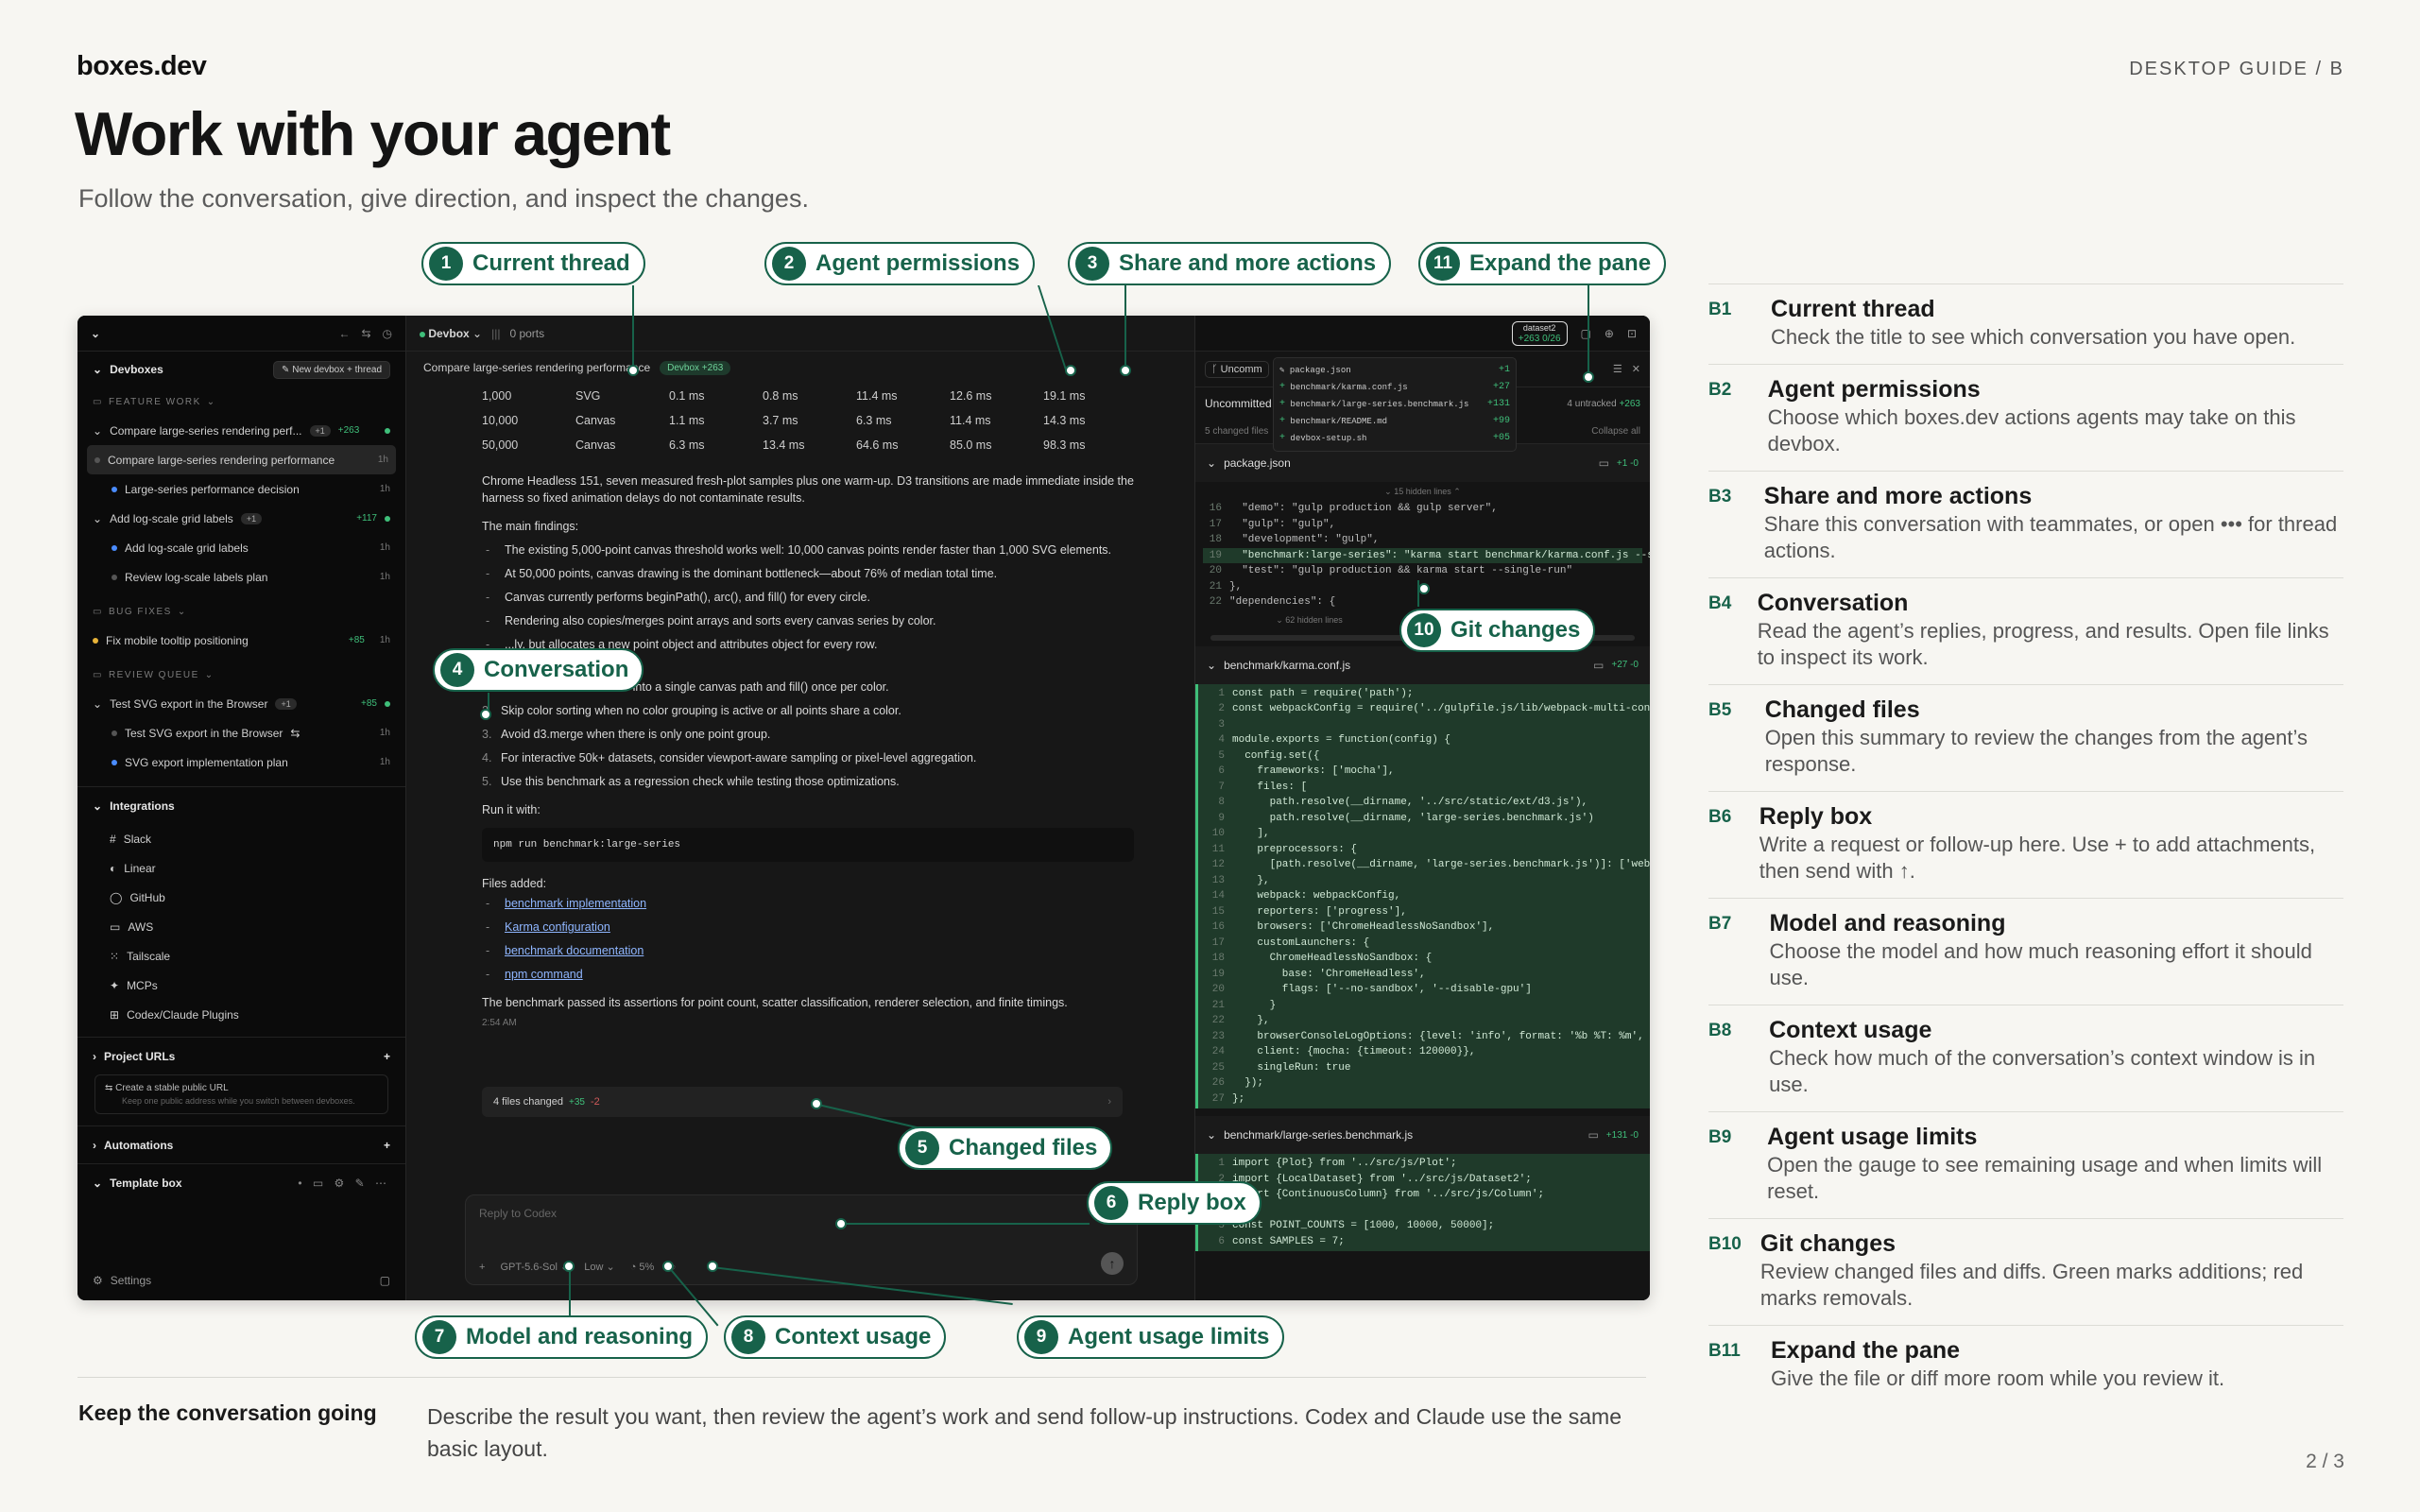  Describe the element at coordinates (241, 547) in the screenshot. I see `thread-item: Add log-scale grid labels 1h` at that location.